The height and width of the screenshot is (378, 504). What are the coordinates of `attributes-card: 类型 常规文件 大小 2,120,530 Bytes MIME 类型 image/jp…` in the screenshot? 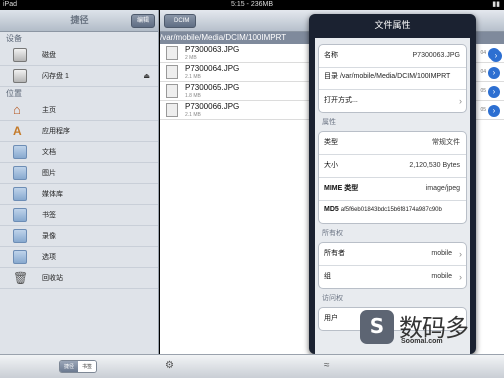 It's located at (392, 177).